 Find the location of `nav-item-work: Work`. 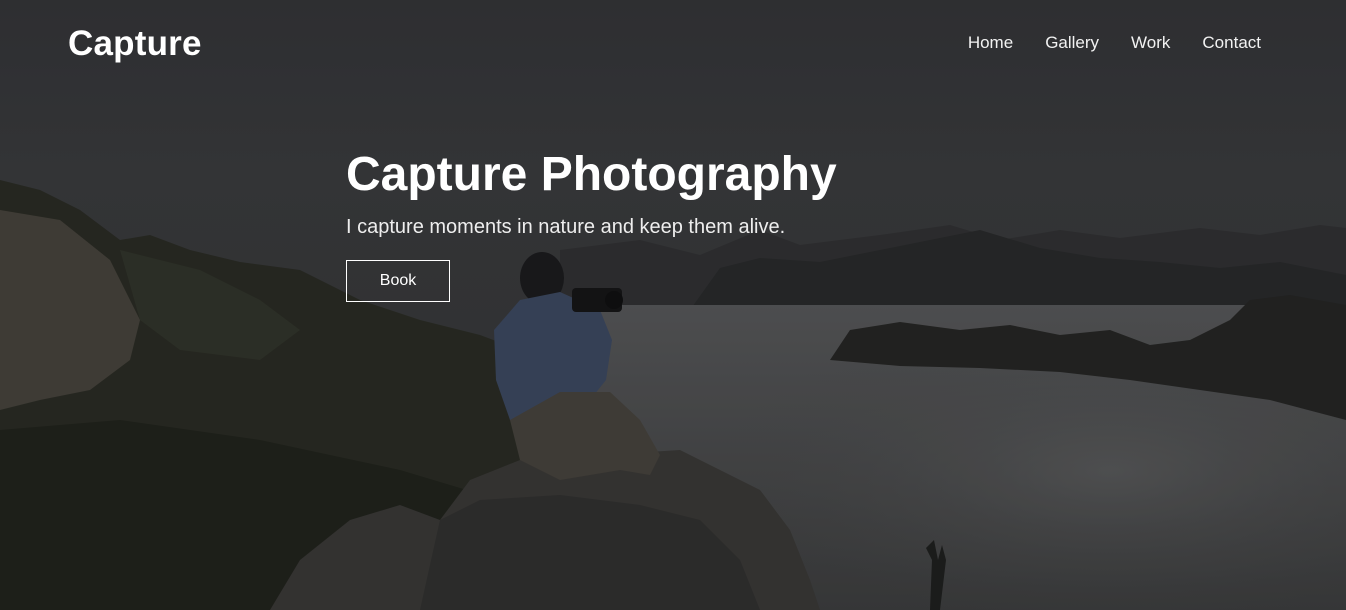

nav-item-work: Work is located at coordinates (1150, 43).